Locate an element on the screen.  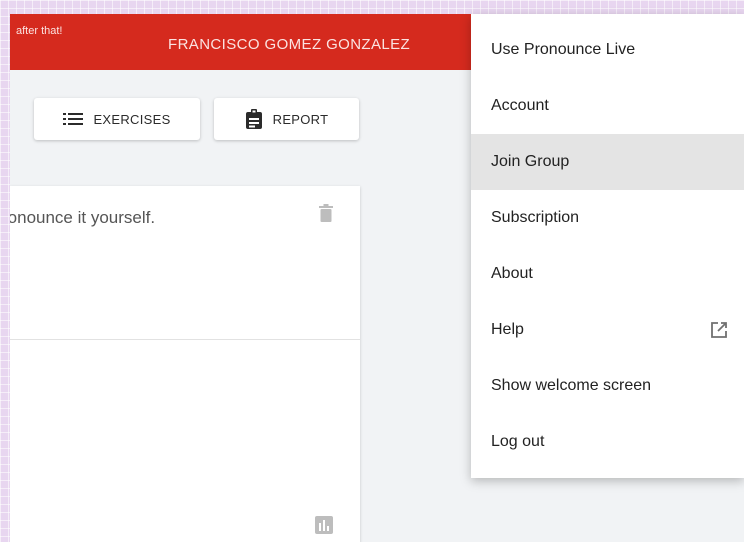
bar-chart-icon is located at coordinates (324, 525).